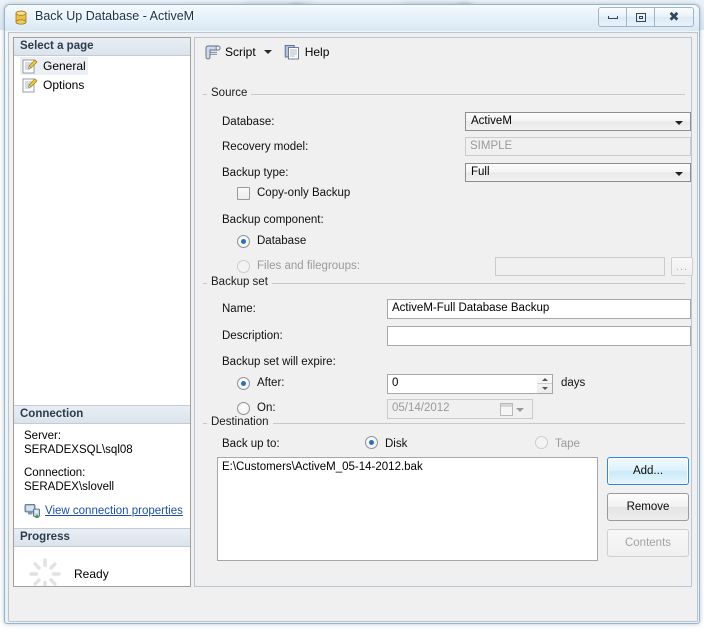 This screenshot has width=704, height=632. Describe the element at coordinates (491, 121) in the screenshot. I see `database-value: ActiveM` at that location.